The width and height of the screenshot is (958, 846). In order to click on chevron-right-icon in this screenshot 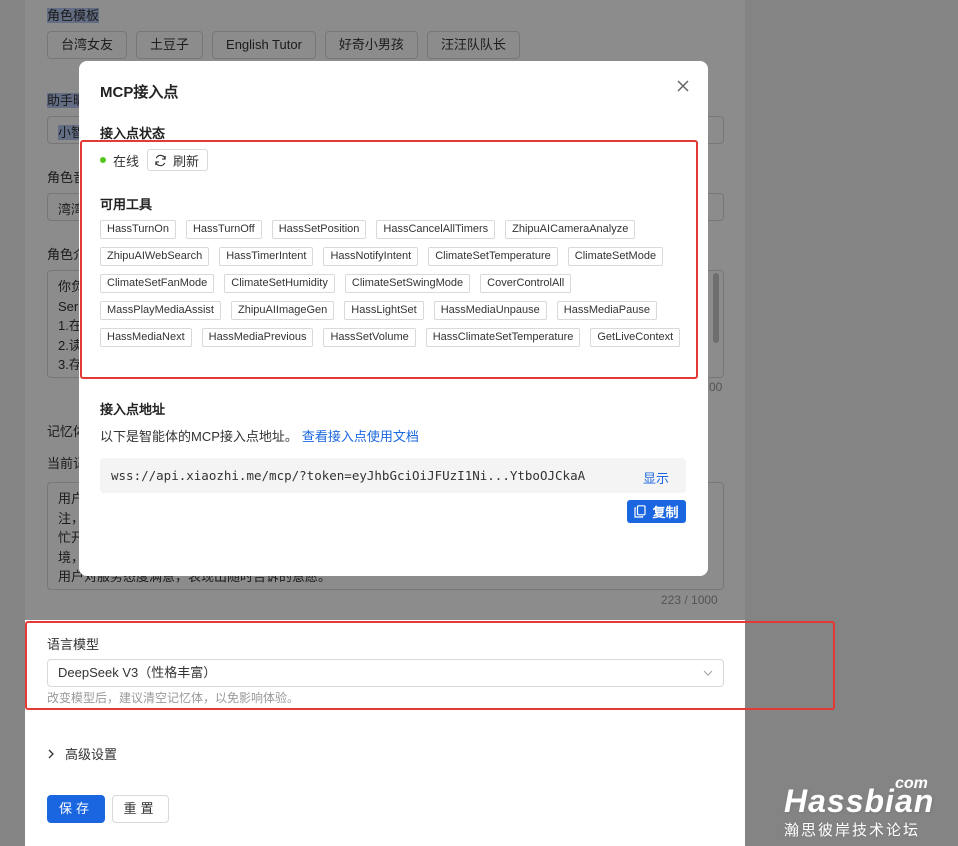, I will do `click(51, 753)`.